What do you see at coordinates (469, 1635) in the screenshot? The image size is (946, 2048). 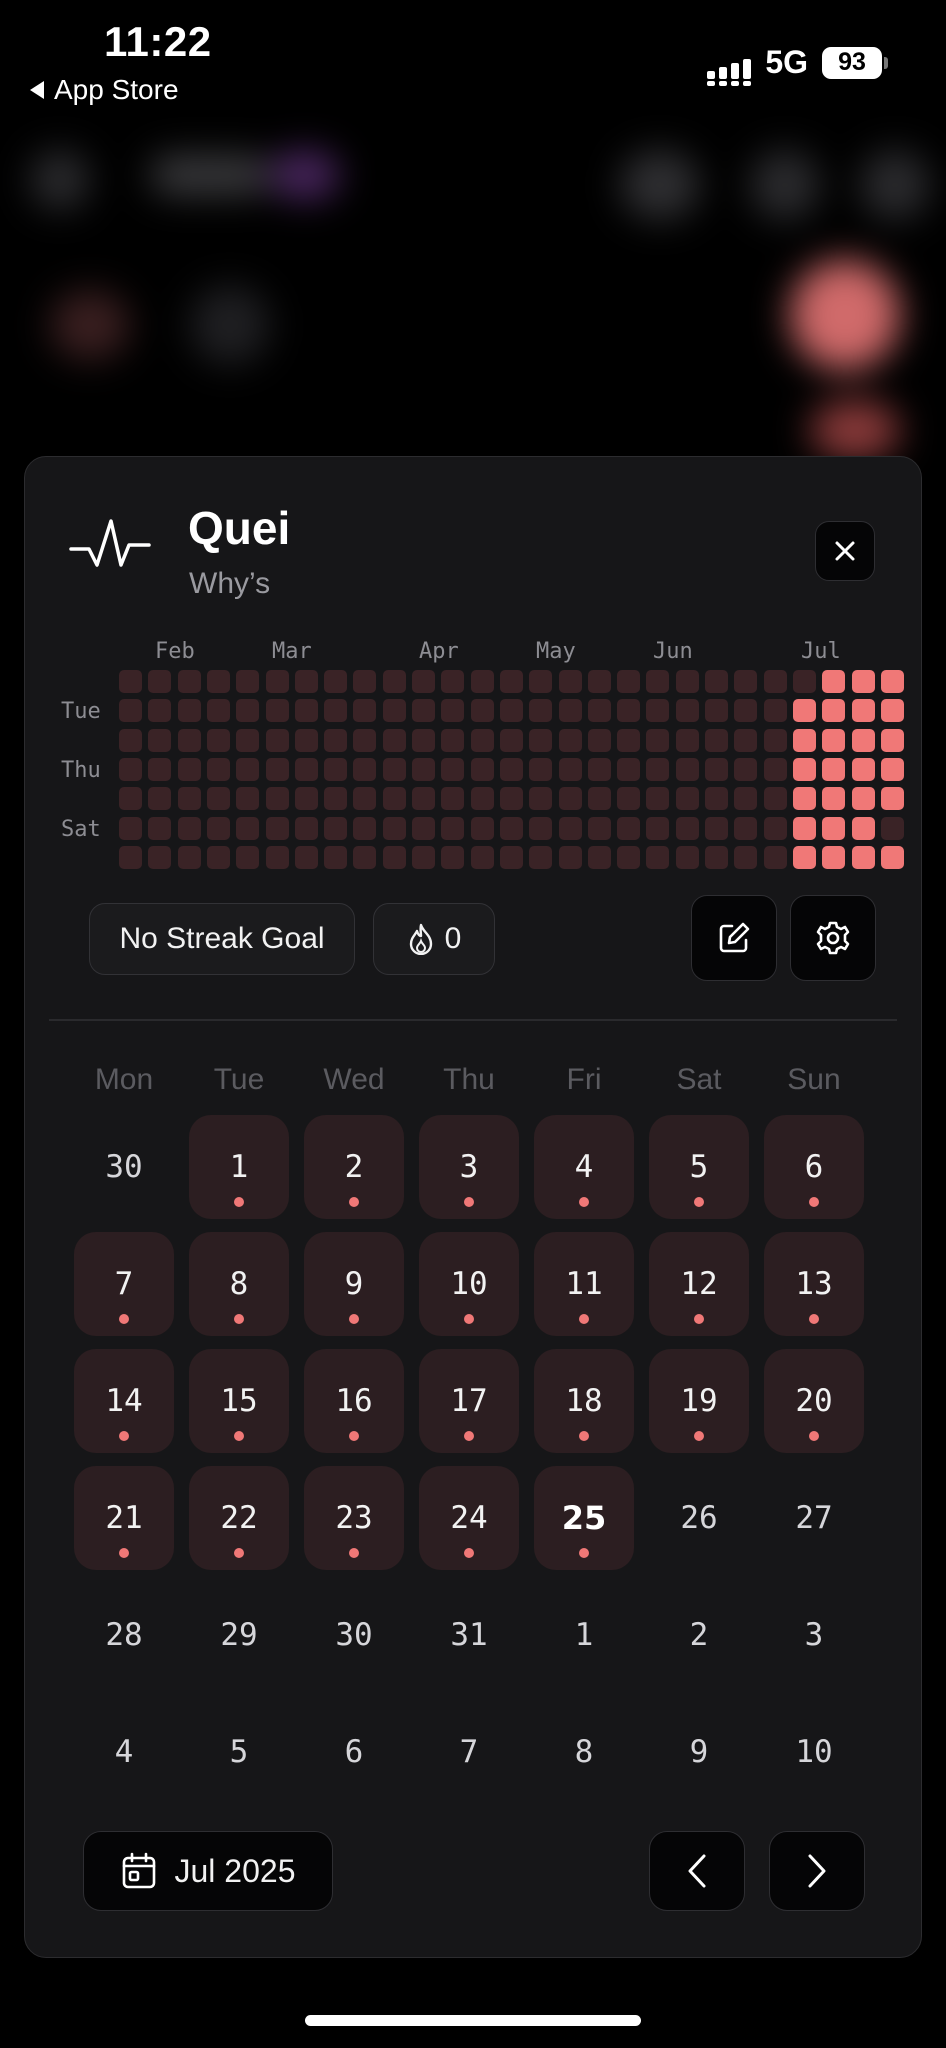 I see `calendar-day: 31` at bounding box center [469, 1635].